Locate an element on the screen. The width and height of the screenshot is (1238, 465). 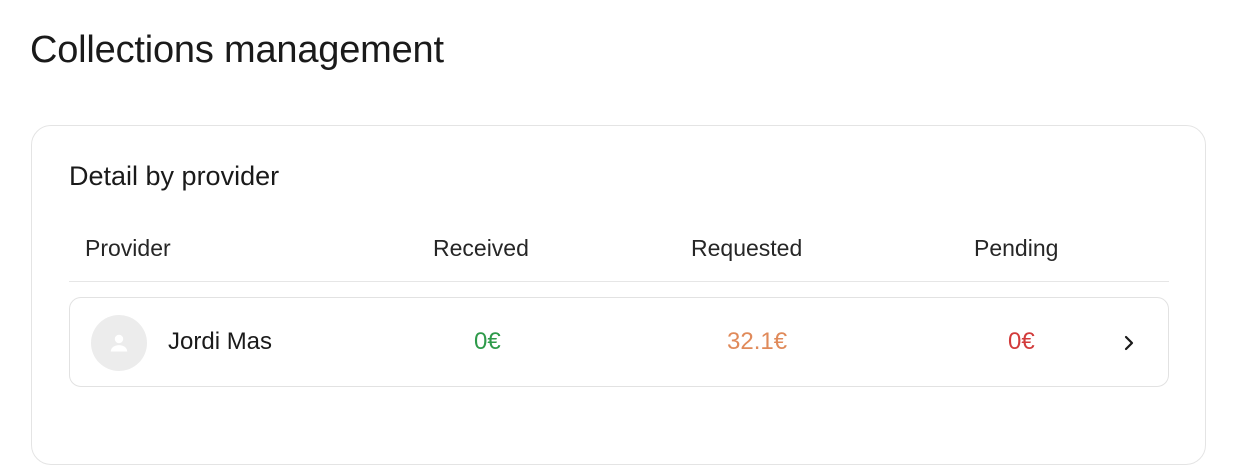
person-icon is located at coordinates (119, 343).